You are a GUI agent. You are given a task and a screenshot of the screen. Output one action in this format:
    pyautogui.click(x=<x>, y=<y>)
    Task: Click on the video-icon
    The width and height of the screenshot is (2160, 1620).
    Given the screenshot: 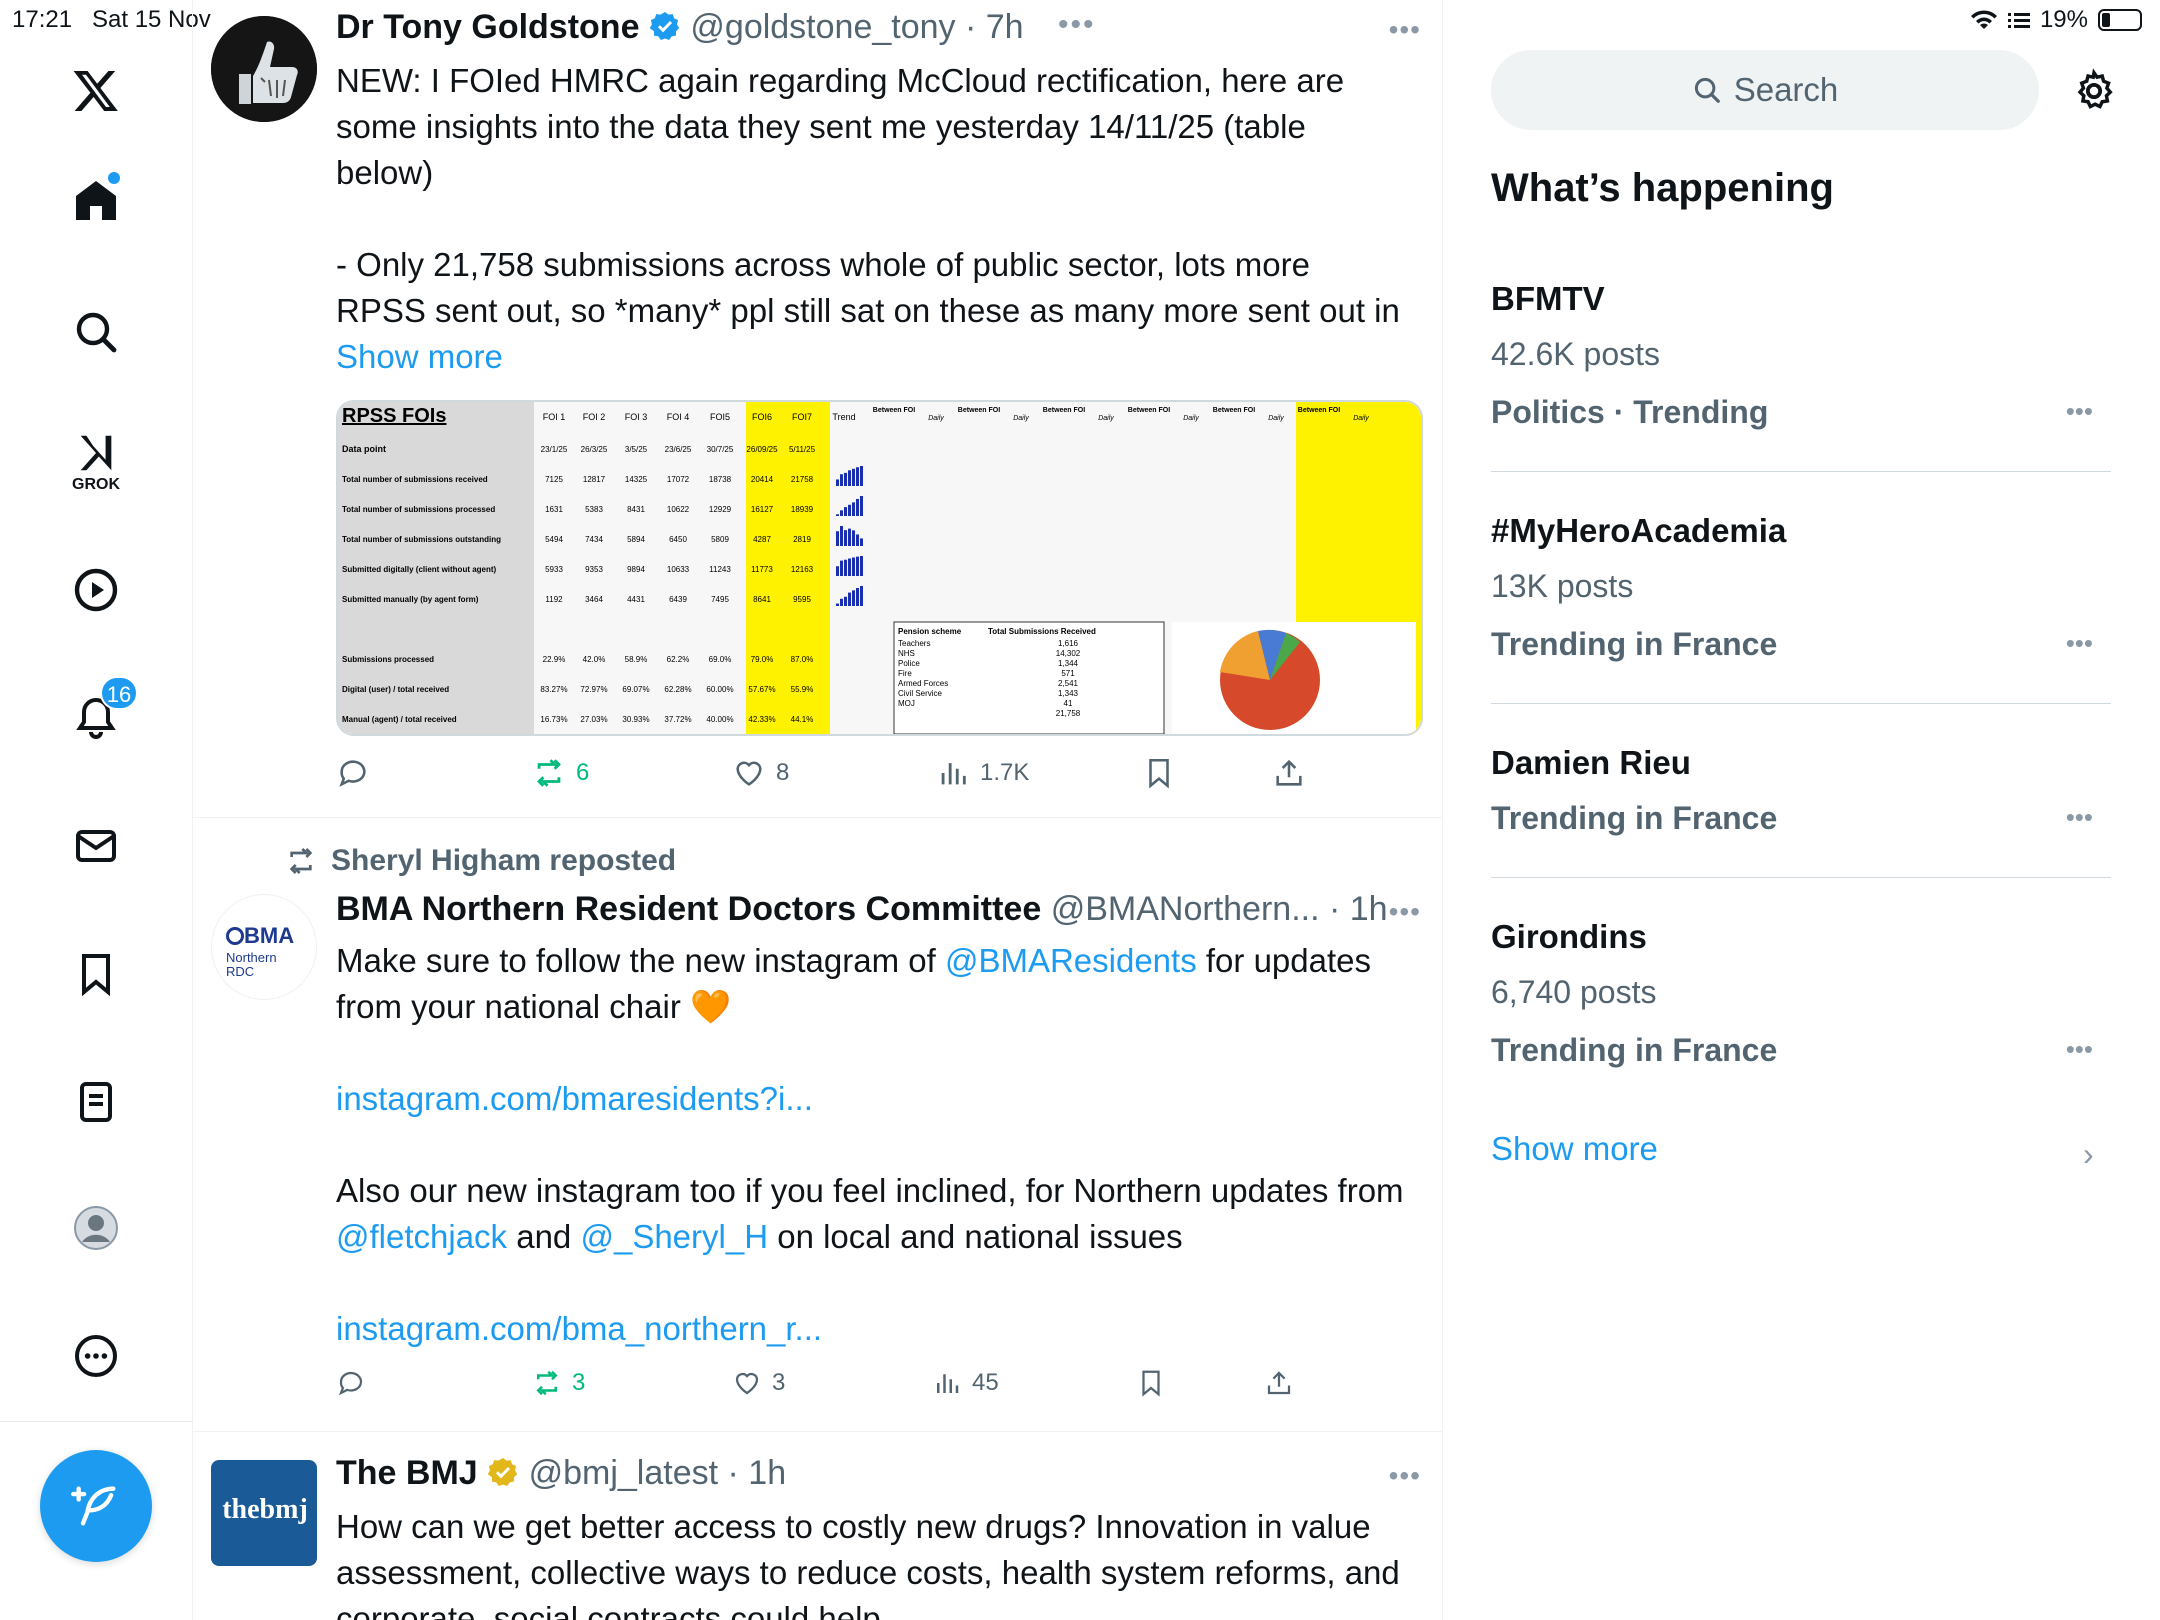 What is the action you would take?
    pyautogui.click(x=96, y=590)
    